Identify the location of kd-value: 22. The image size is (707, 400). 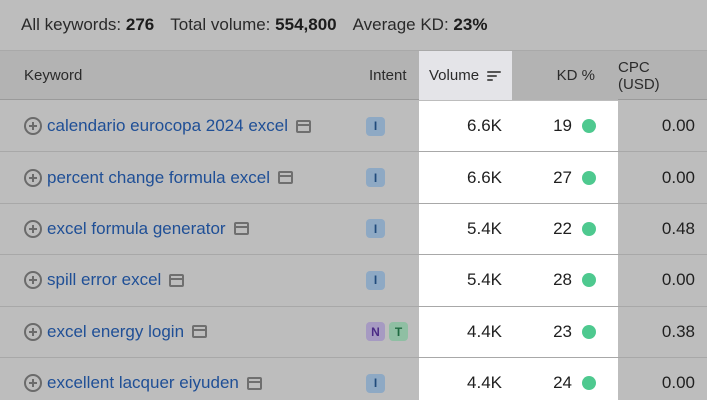
(562, 228).